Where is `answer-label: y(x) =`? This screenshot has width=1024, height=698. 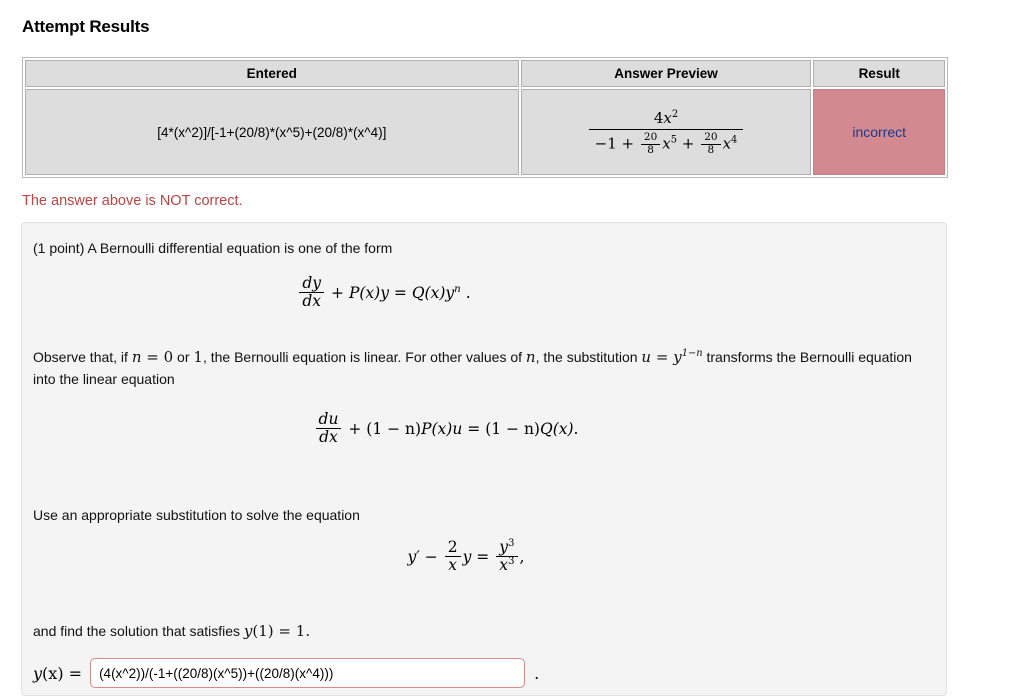
answer-label: y(x) = is located at coordinates (57, 673).